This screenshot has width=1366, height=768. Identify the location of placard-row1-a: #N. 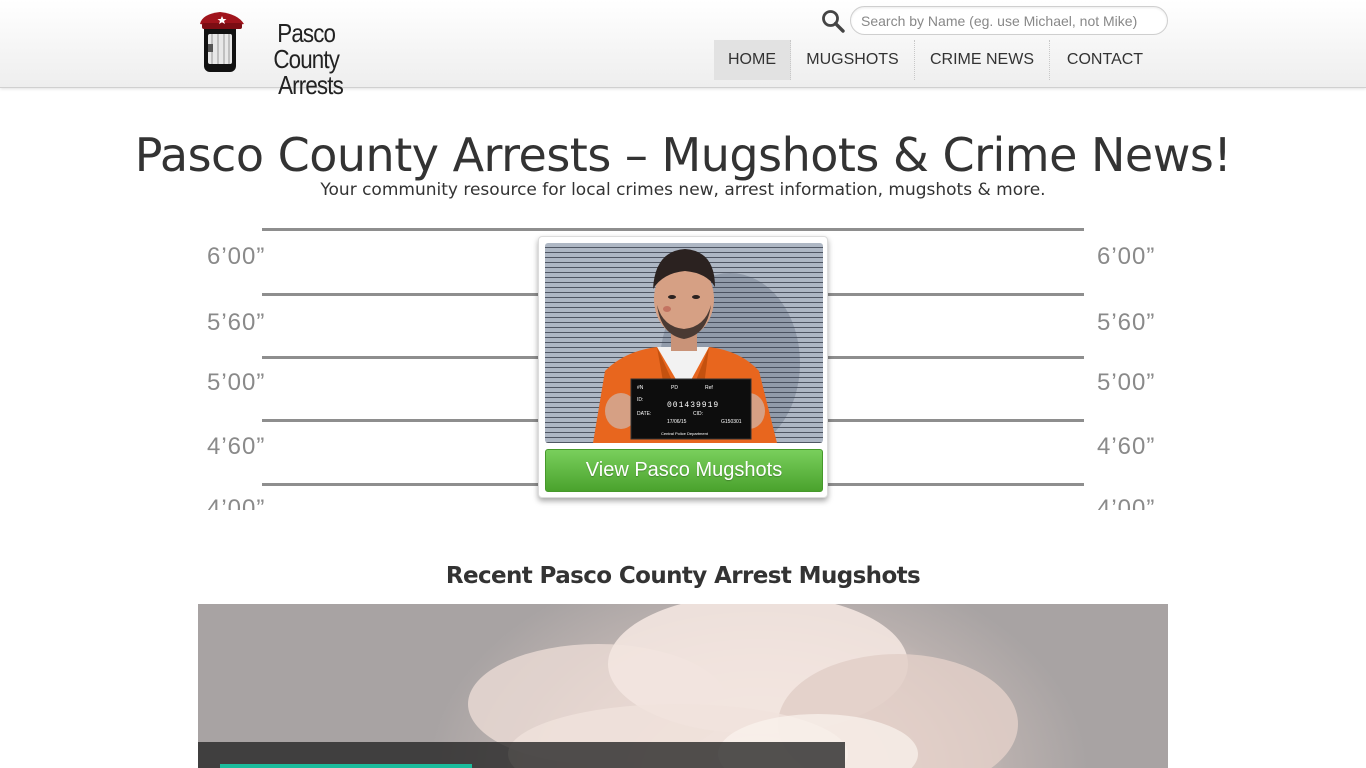
(640, 388).